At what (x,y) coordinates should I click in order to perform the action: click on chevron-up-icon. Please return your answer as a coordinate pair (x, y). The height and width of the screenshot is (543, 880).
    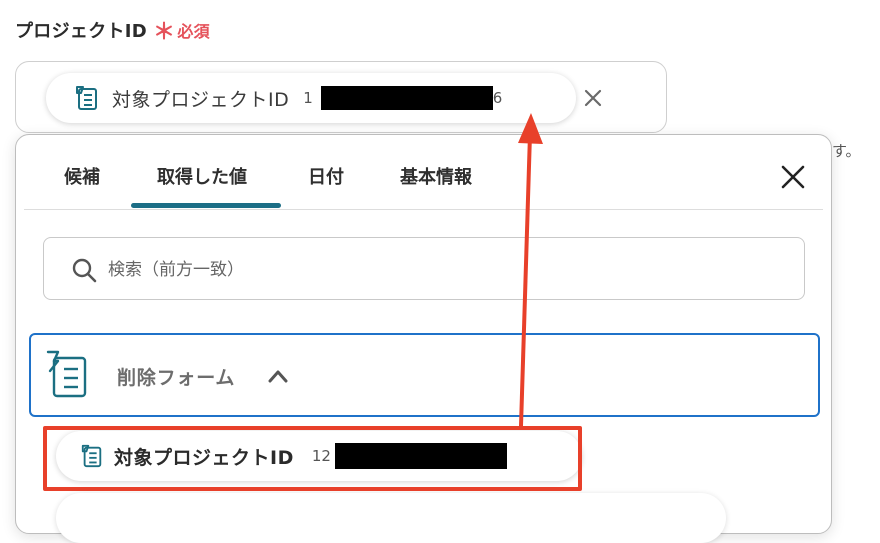
    Looking at the image, I should click on (278, 376).